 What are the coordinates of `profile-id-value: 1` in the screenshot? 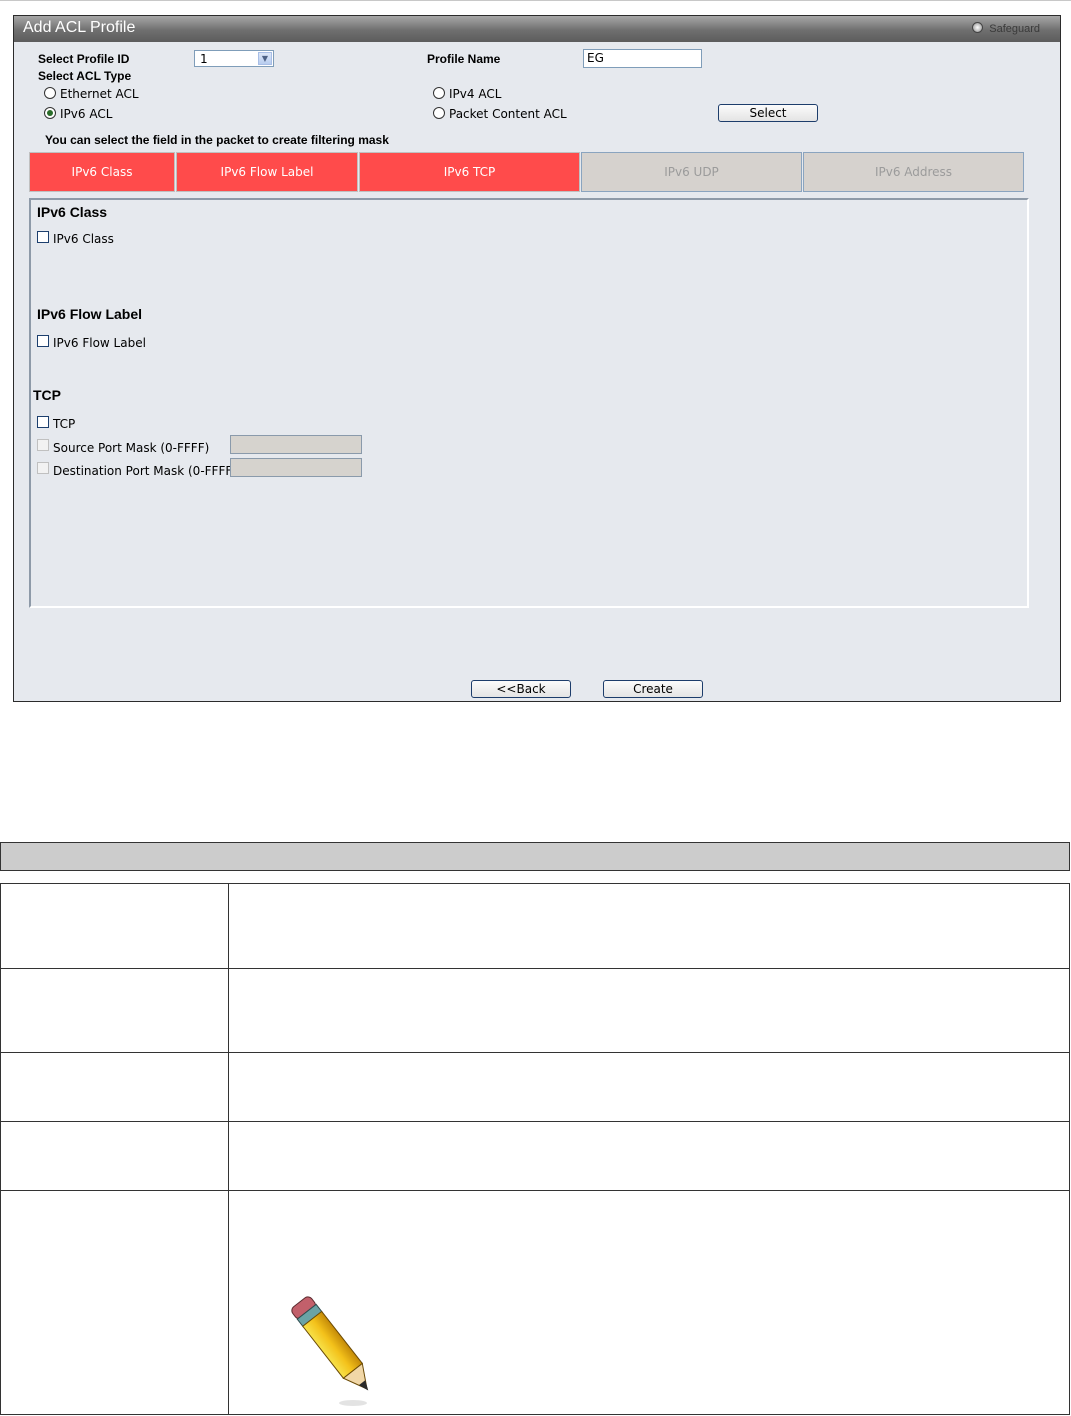 It's located at (204, 59).